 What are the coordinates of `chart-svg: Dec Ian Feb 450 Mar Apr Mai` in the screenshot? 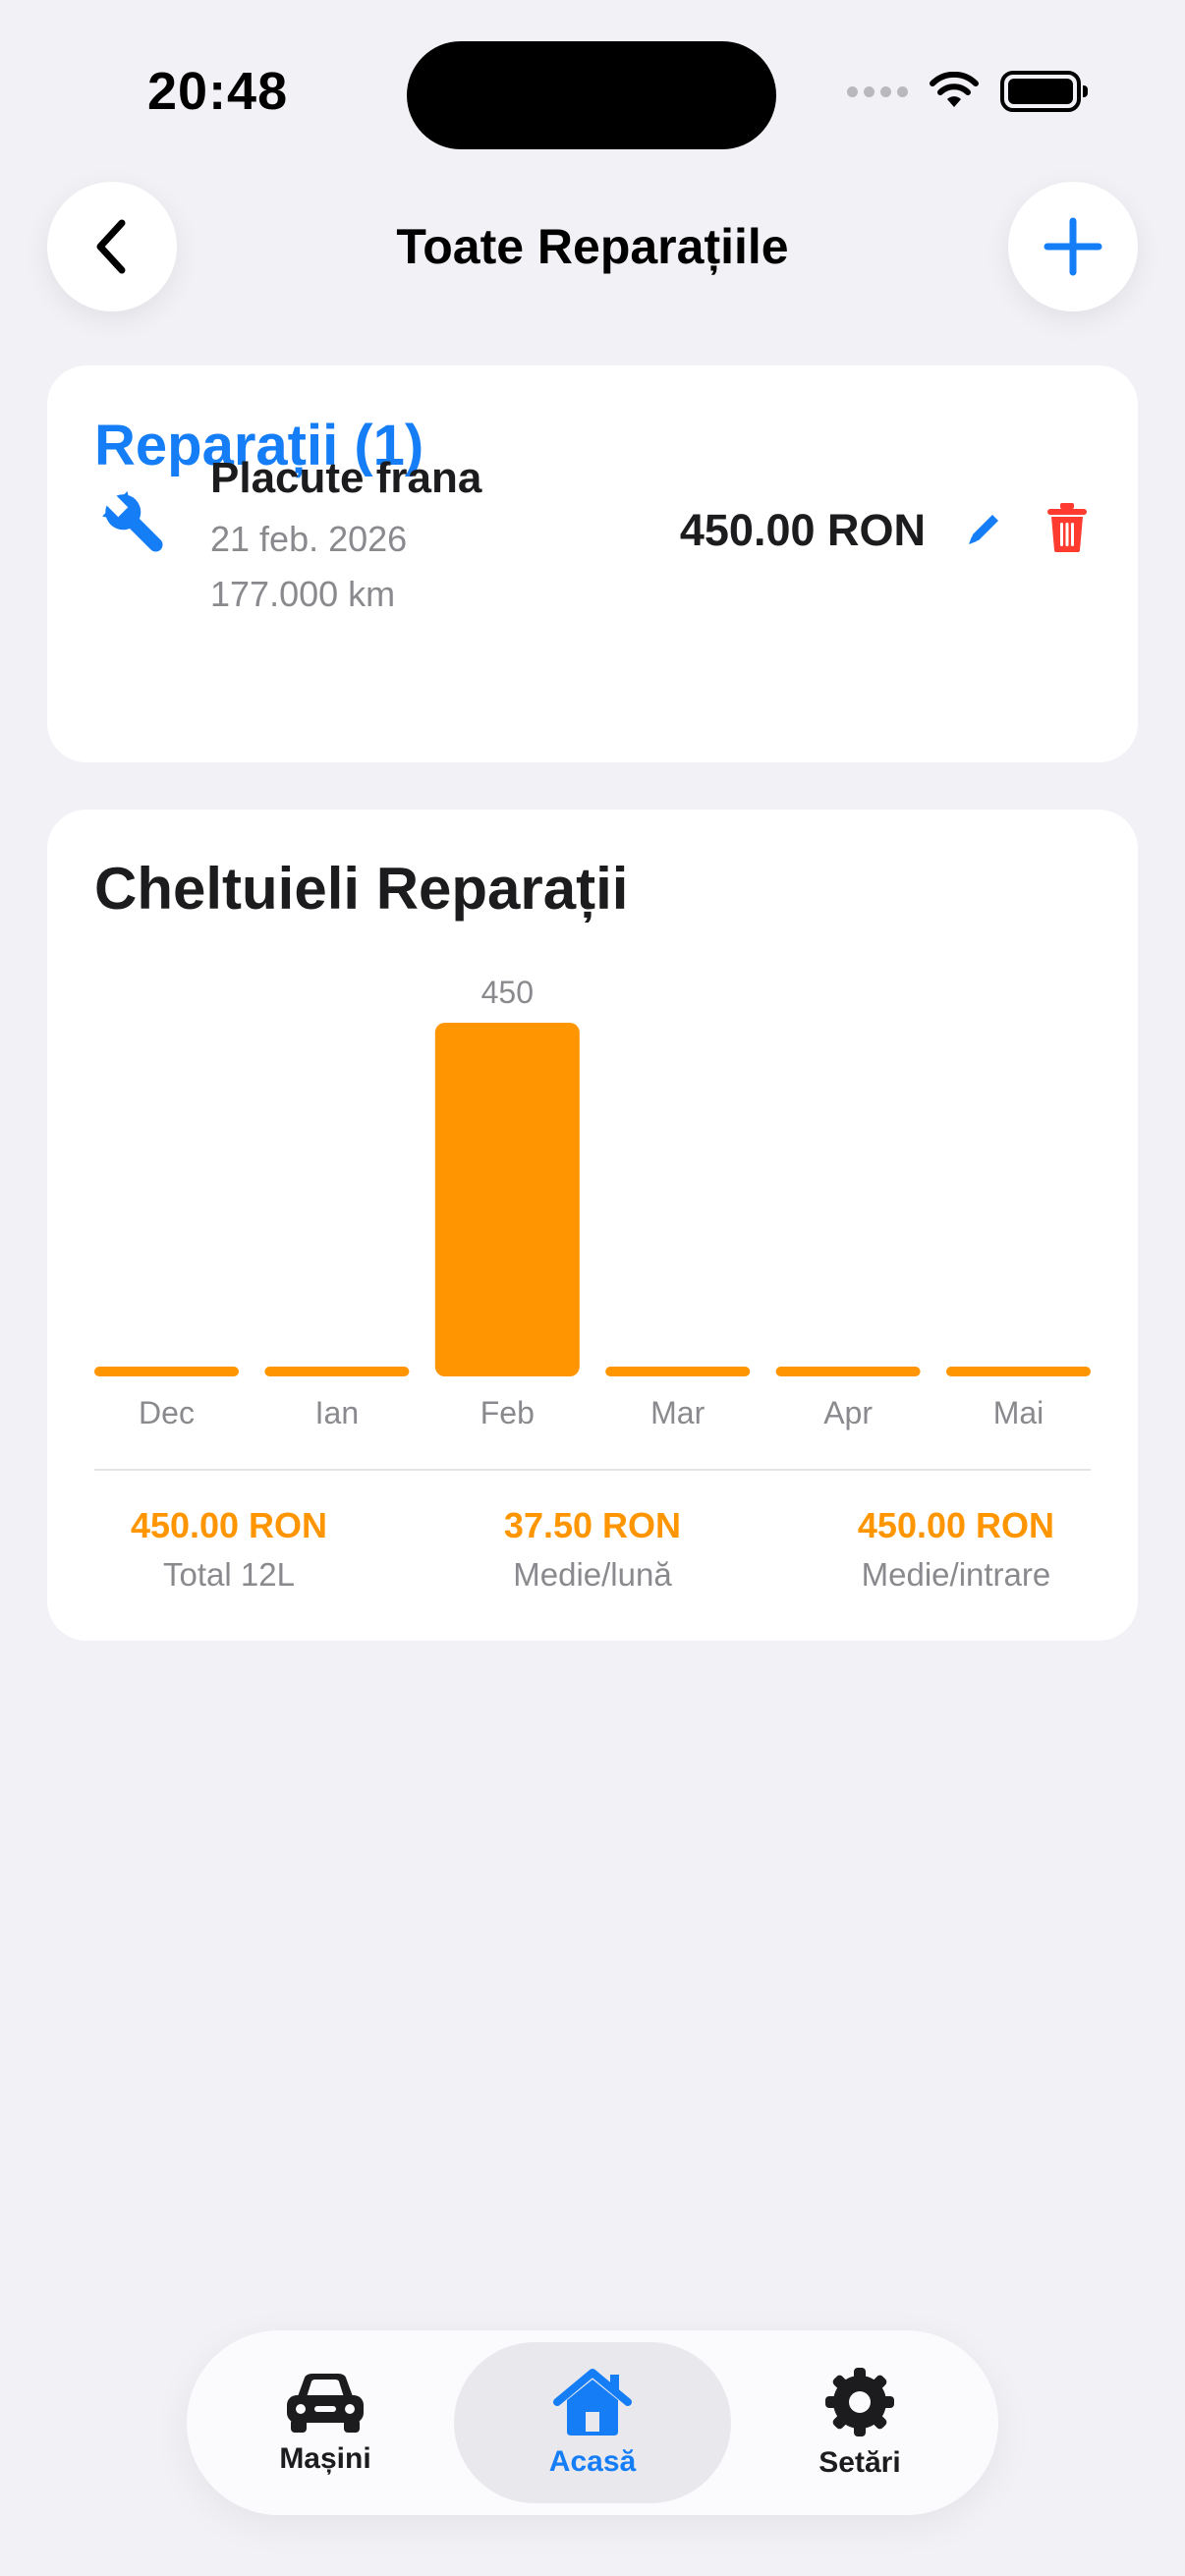 It's located at (592, 1202).